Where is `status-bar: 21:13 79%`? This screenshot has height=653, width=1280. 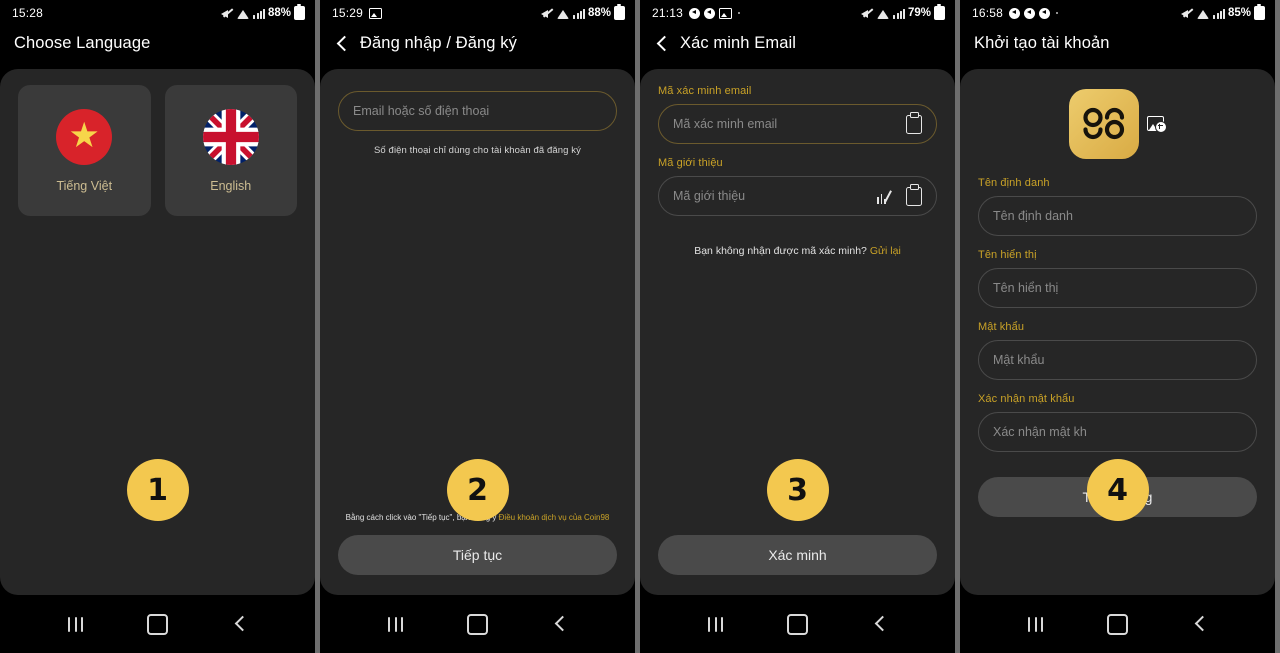
status-bar: 21:13 79% is located at coordinates (797, 13).